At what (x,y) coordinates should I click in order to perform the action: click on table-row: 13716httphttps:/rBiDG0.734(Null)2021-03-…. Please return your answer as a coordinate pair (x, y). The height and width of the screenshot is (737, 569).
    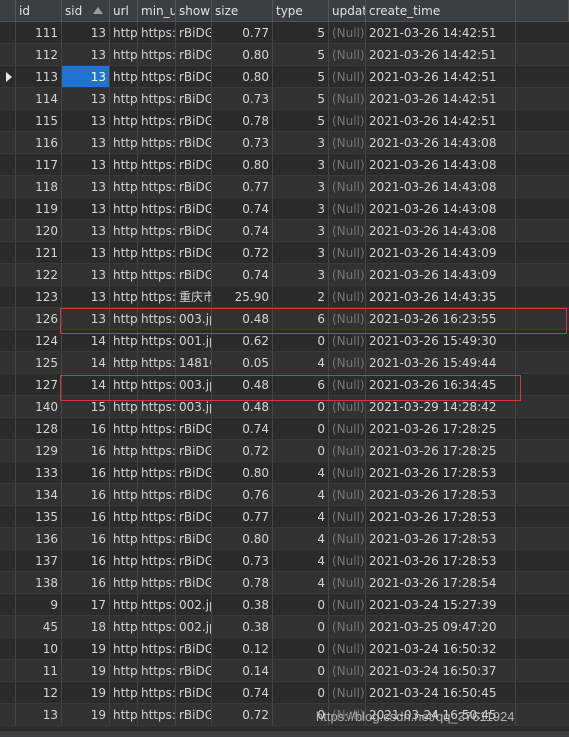
    Looking at the image, I should click on (284, 561).